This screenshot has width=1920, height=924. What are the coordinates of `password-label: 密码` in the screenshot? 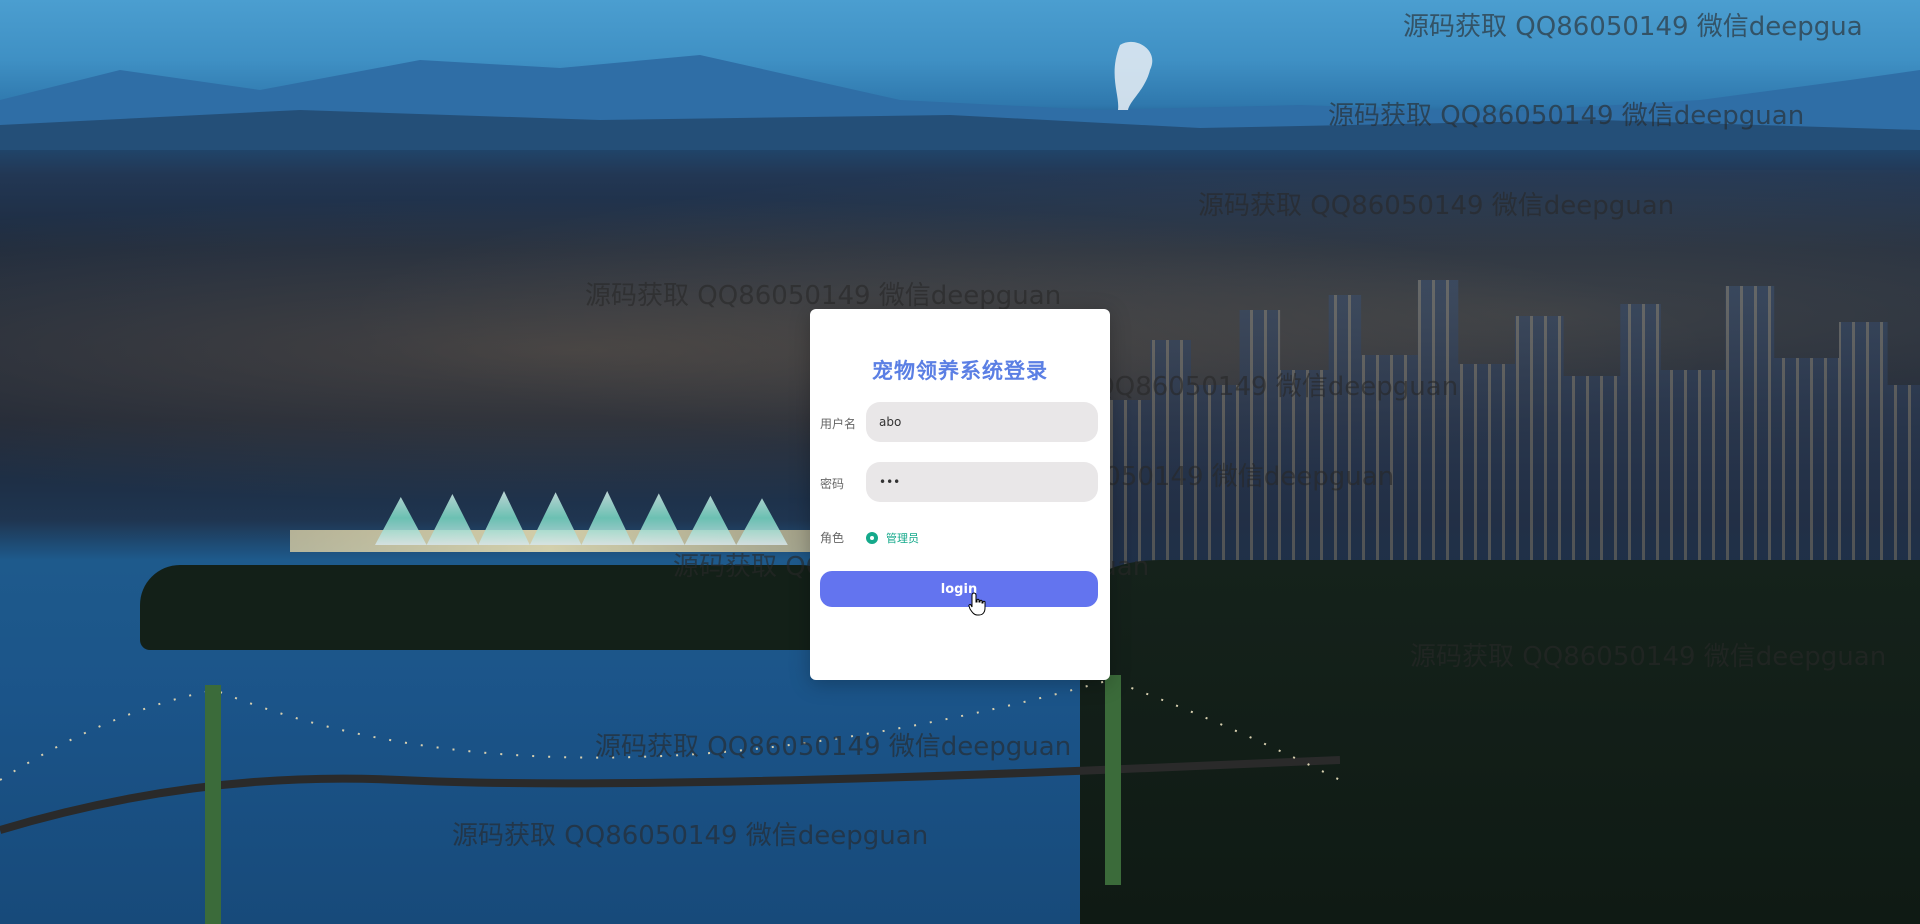 It's located at (832, 484).